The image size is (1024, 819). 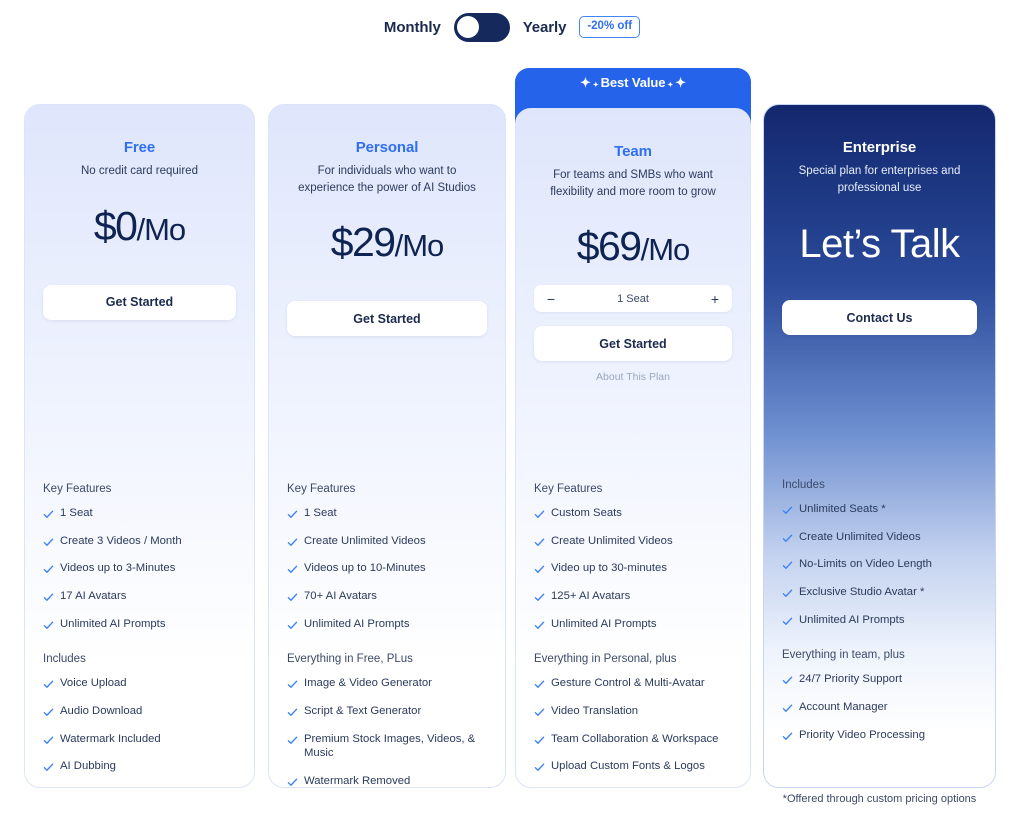 I want to click on seat-decrement-button: −, so click(x=551, y=299).